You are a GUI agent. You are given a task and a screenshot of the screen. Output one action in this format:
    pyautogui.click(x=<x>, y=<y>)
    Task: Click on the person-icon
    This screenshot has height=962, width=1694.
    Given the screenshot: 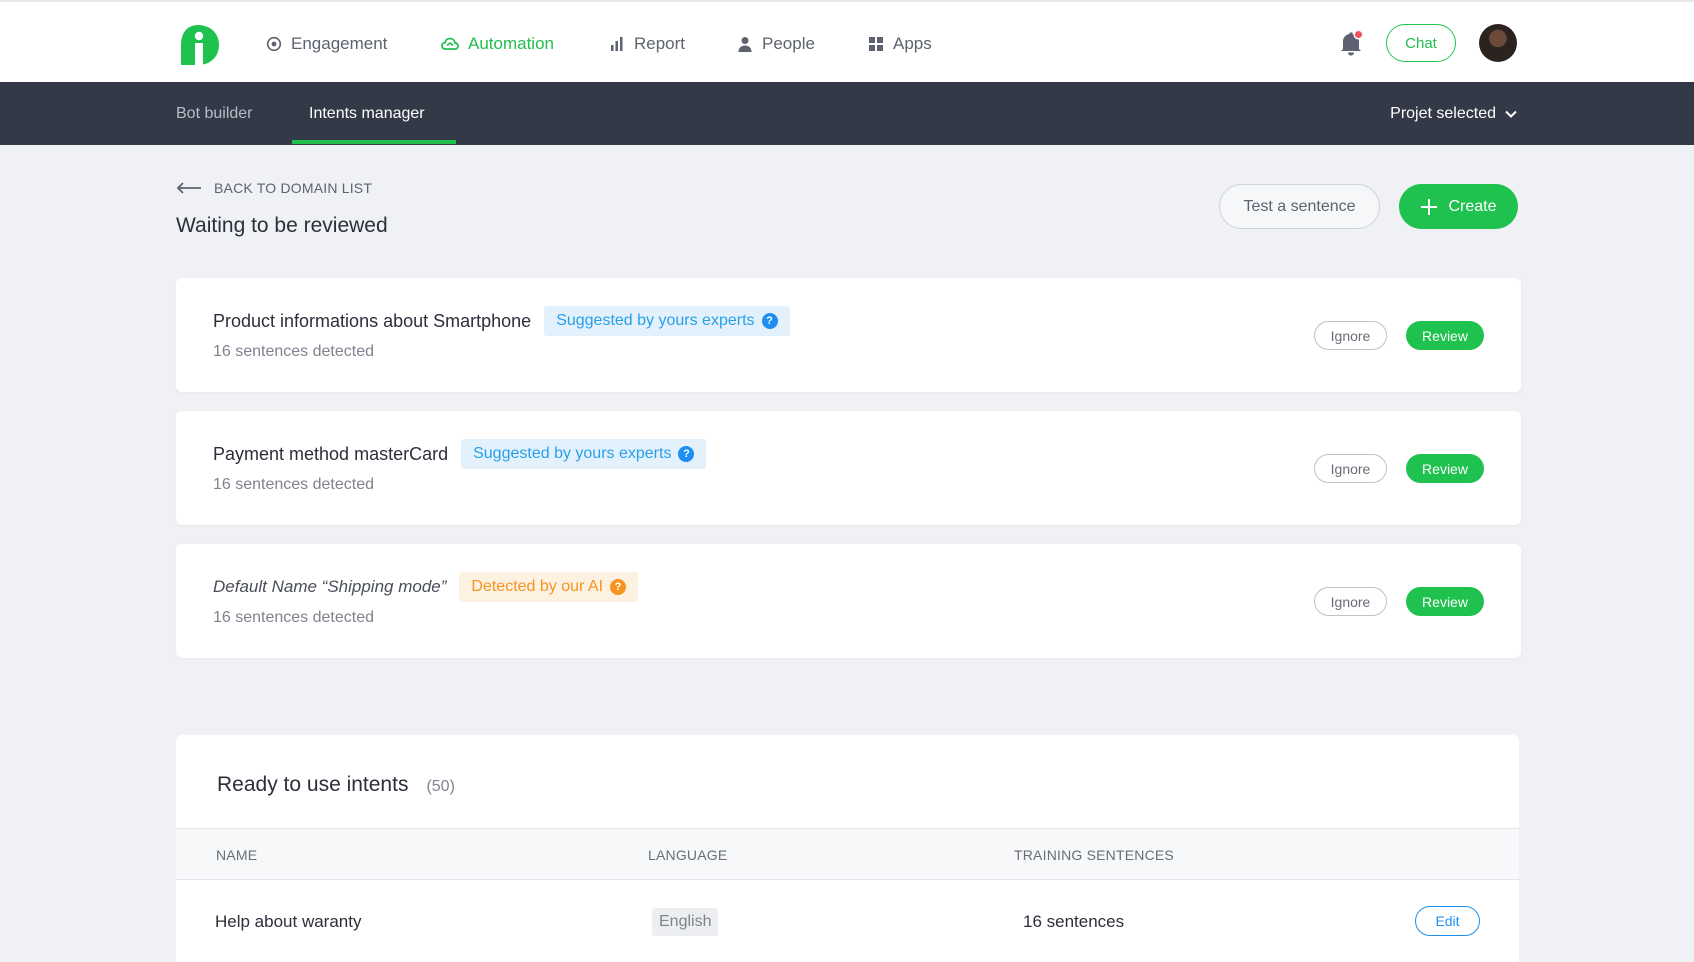 What is the action you would take?
    pyautogui.click(x=745, y=44)
    